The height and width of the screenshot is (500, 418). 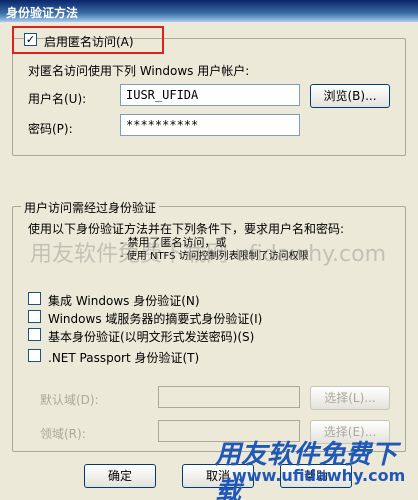 I want to click on anonymous-checkbox-label: 启用匿名访问(A), so click(x=89, y=41).